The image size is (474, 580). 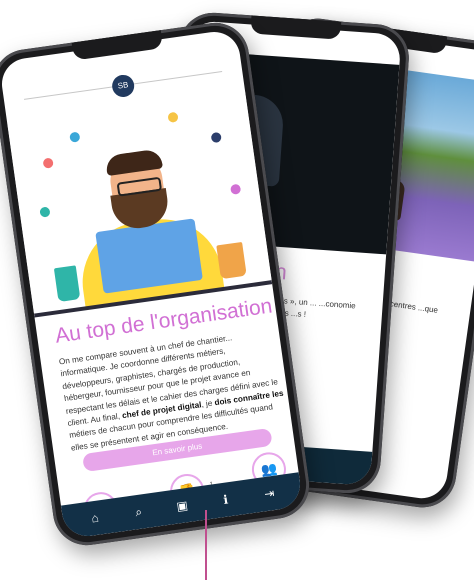 What do you see at coordinates (95, 518) in the screenshot?
I see `home-icon: ⌂` at bounding box center [95, 518].